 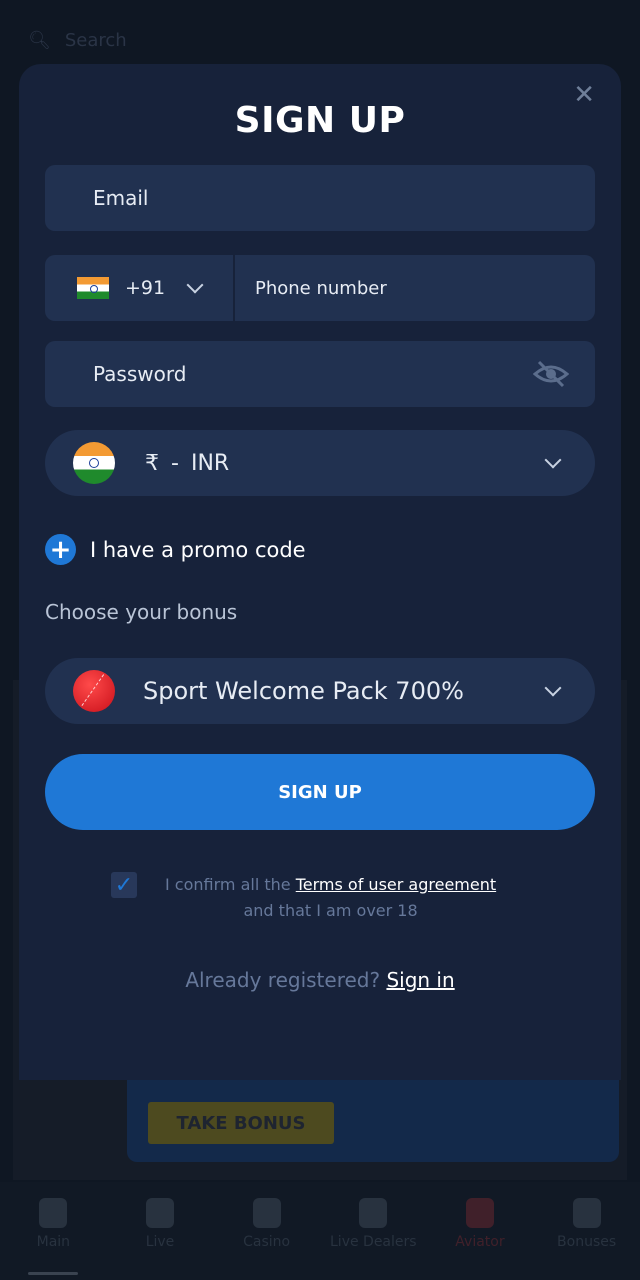 What do you see at coordinates (420, 980) in the screenshot?
I see `sign-in-link: Sign in` at bounding box center [420, 980].